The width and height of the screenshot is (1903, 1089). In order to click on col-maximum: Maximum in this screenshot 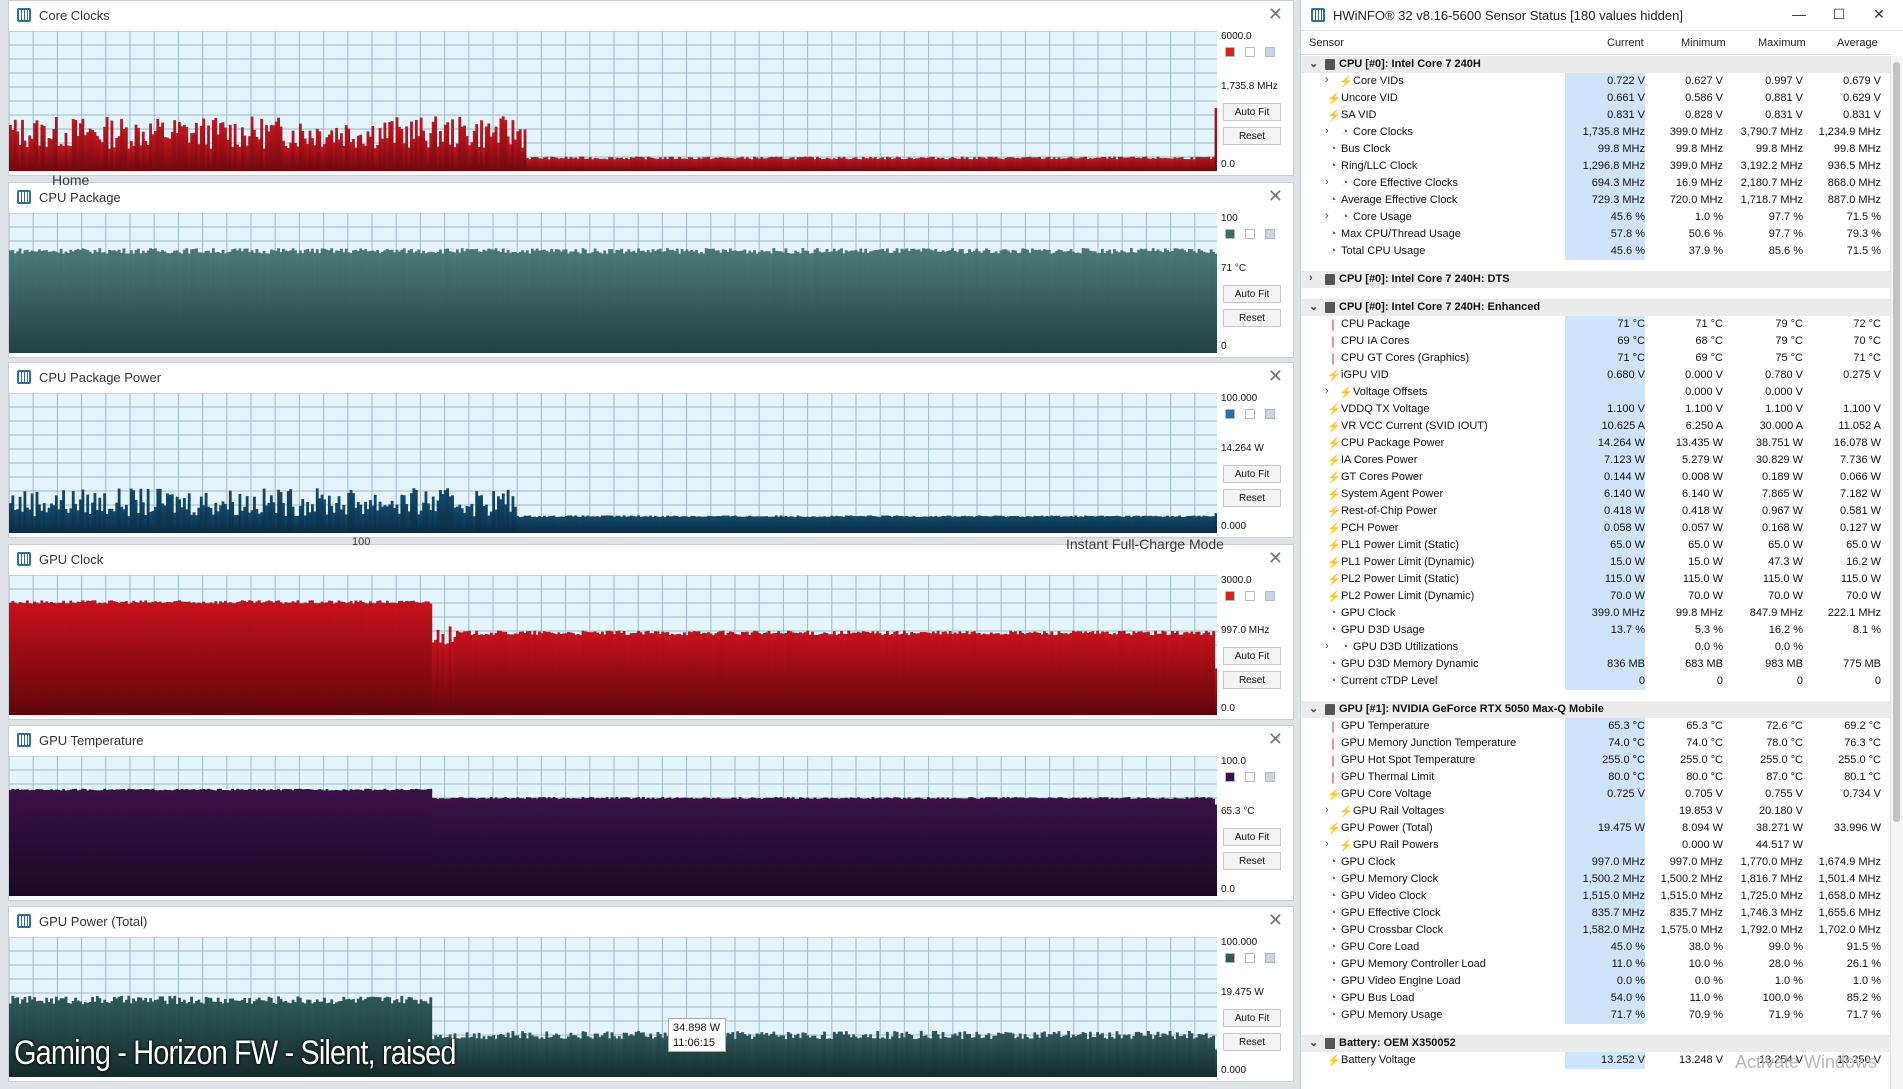, I will do `click(1782, 43)`.